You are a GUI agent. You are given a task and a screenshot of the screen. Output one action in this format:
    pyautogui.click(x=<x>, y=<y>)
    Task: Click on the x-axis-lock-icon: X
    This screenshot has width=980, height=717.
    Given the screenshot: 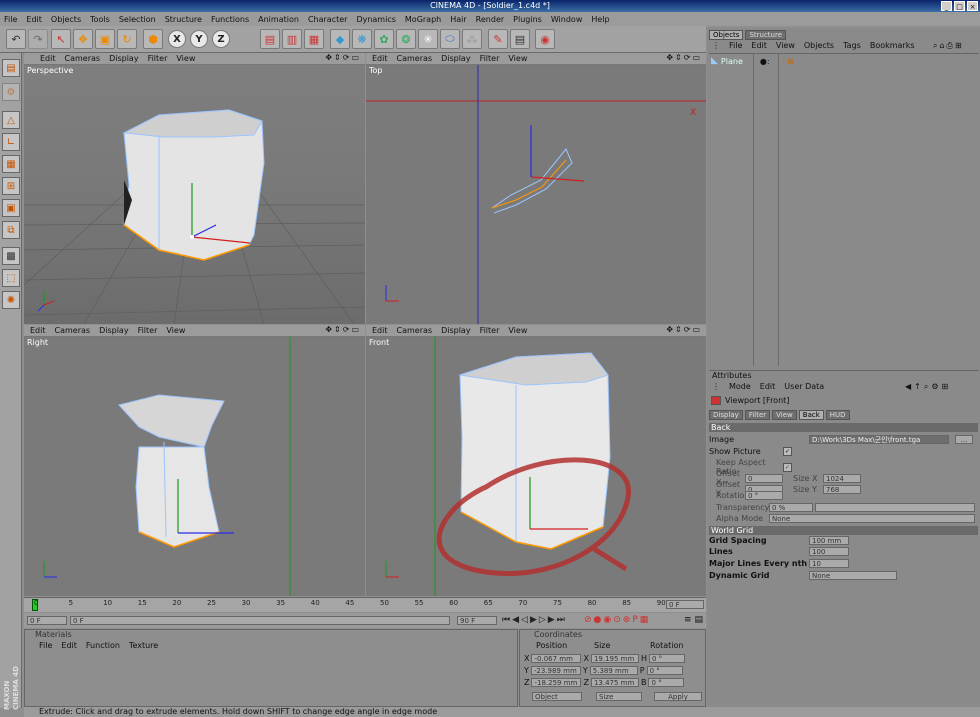 What is the action you would take?
    pyautogui.click(x=177, y=39)
    